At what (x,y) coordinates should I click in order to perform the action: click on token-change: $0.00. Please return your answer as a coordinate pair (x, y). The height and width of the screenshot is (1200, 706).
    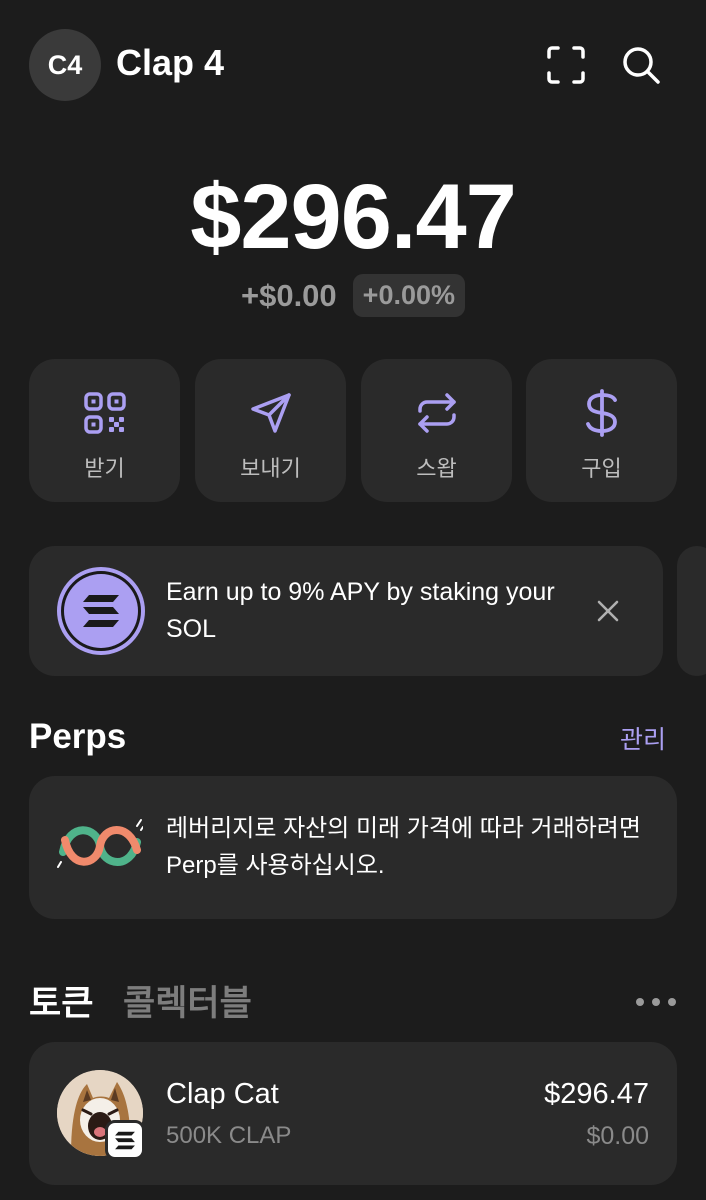
    Looking at the image, I should click on (617, 1136).